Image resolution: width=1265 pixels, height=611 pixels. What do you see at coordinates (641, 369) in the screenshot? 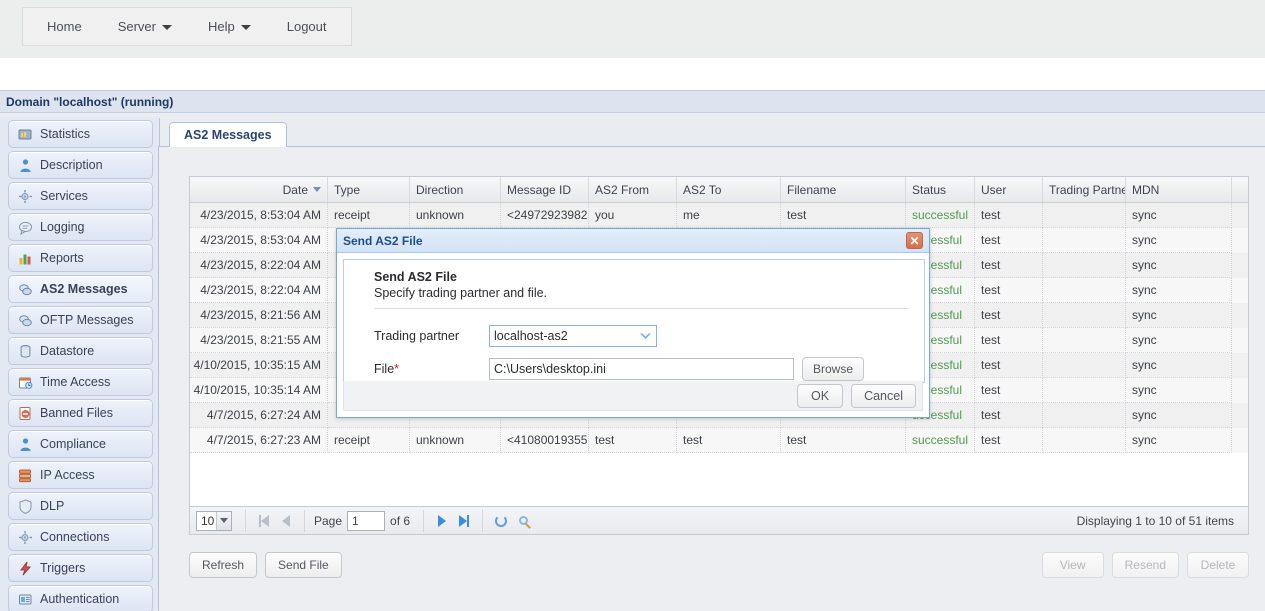
I see `file-input: C:\Users\desktop.ini` at bounding box center [641, 369].